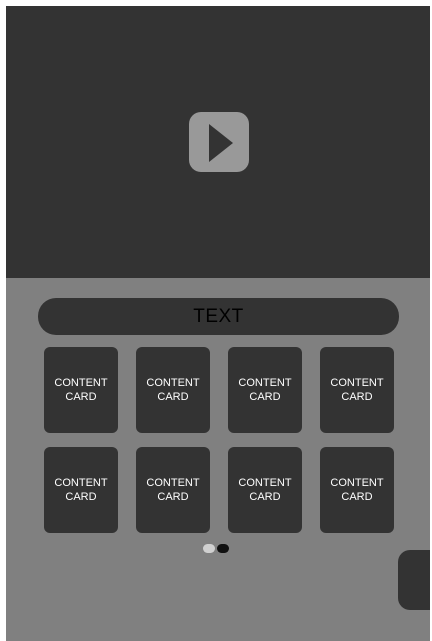 This screenshot has height=641, width=432. I want to click on page-dot-2-active, so click(223, 548).